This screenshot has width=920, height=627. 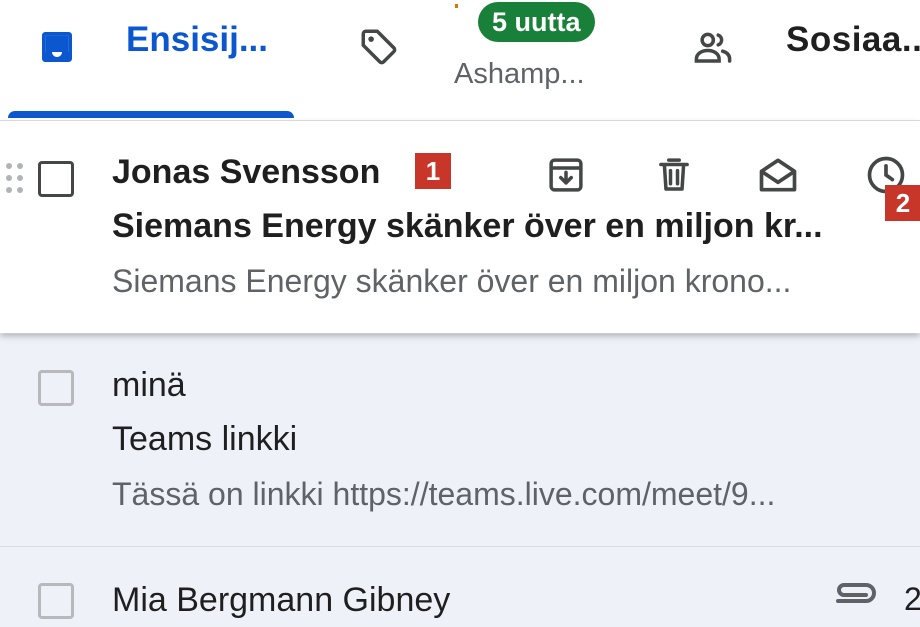 I want to click on tag-icon, so click(x=379, y=47).